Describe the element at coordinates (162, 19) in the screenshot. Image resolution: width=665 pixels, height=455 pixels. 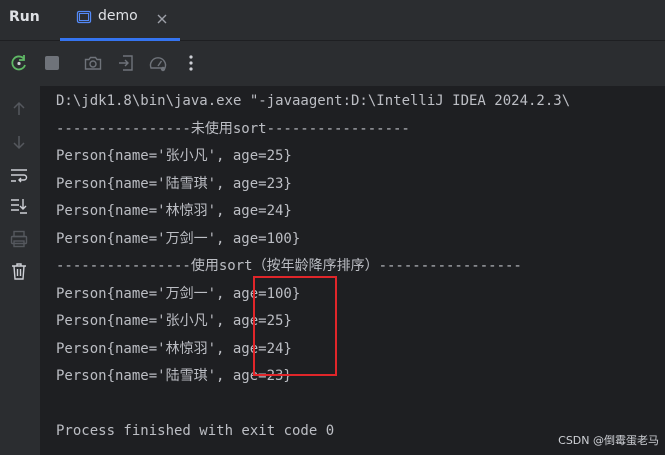
I see `close-icon` at that location.